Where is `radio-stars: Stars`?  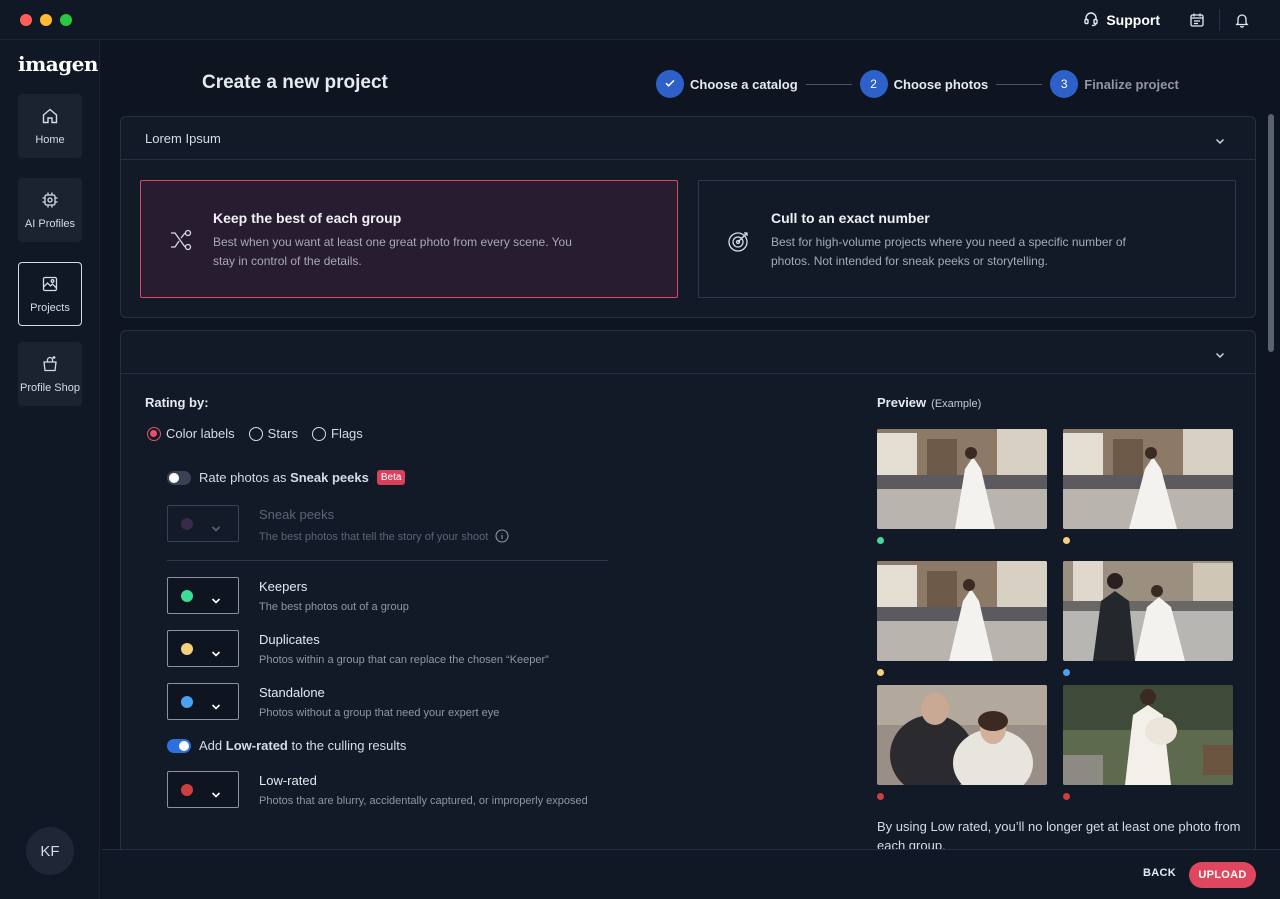 radio-stars: Stars is located at coordinates (273, 433).